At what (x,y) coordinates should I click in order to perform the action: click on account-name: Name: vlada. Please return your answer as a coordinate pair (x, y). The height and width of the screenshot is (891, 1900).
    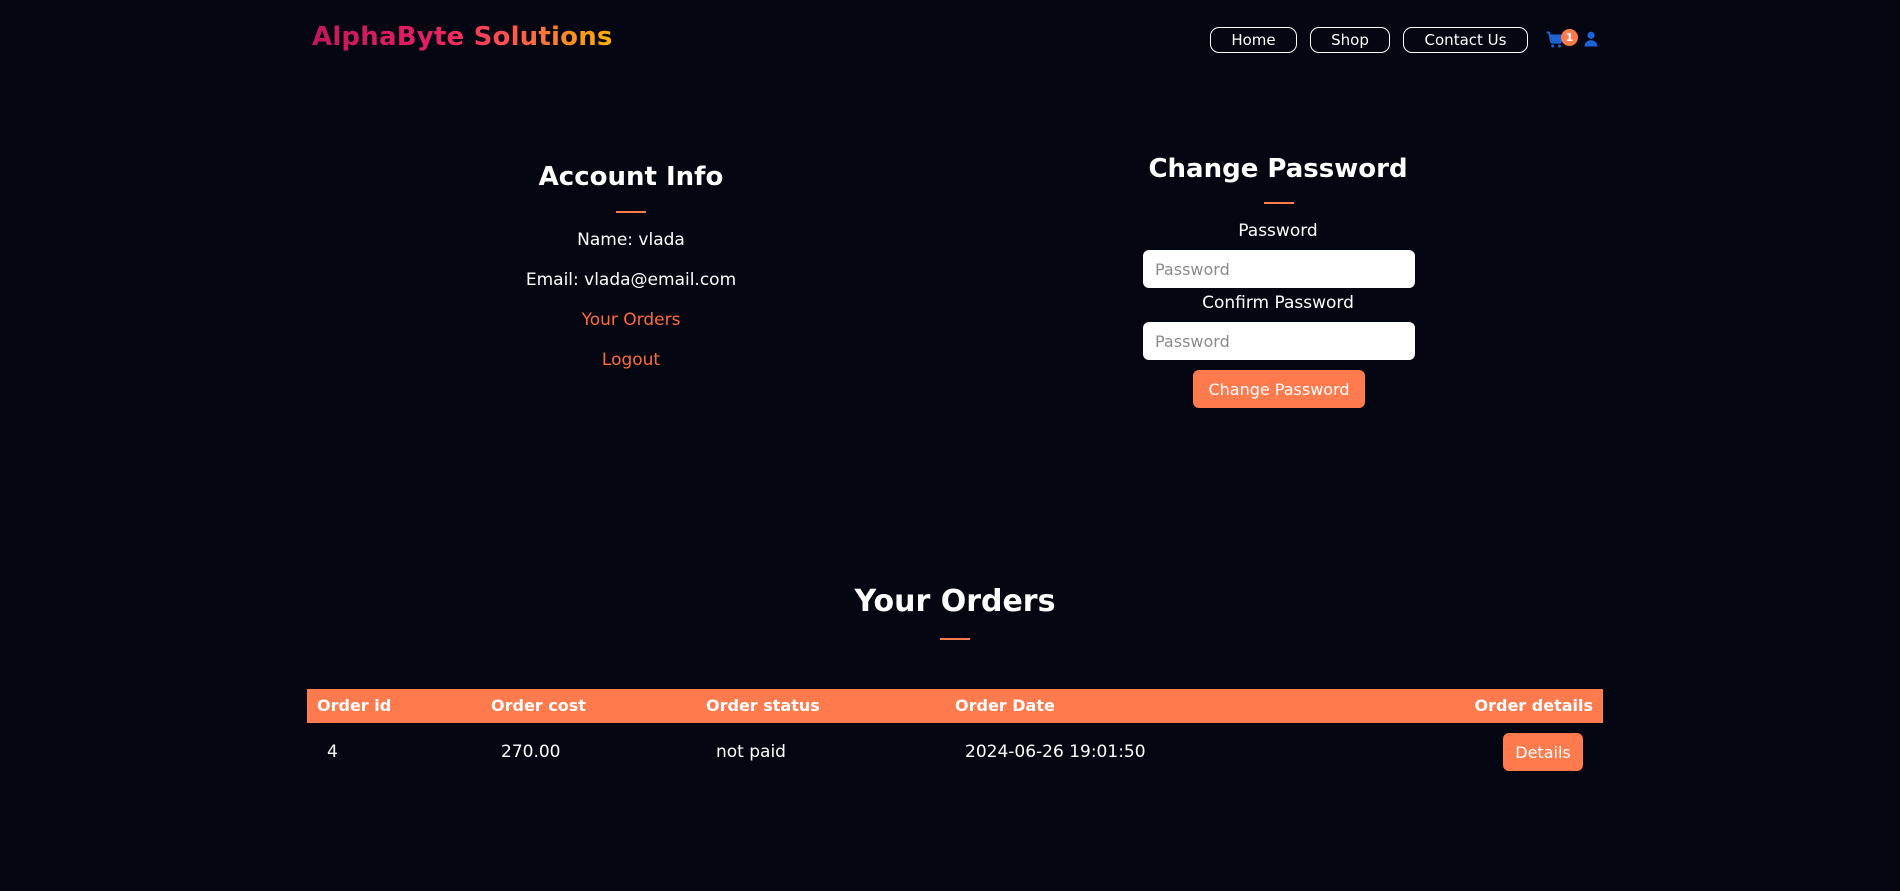
    Looking at the image, I should click on (631, 240).